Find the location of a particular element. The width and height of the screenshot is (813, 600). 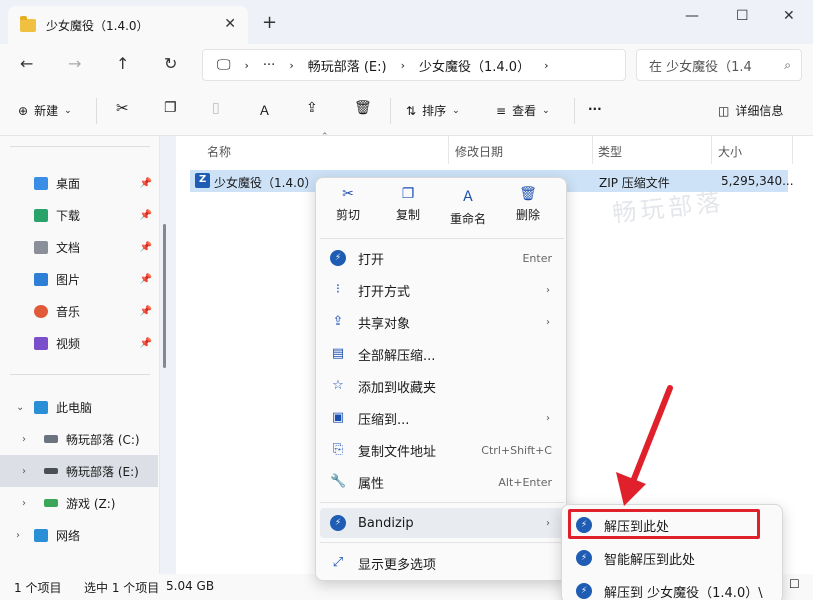

sidebar-item-downloads: 下载 📌 is located at coordinates (79, 215).